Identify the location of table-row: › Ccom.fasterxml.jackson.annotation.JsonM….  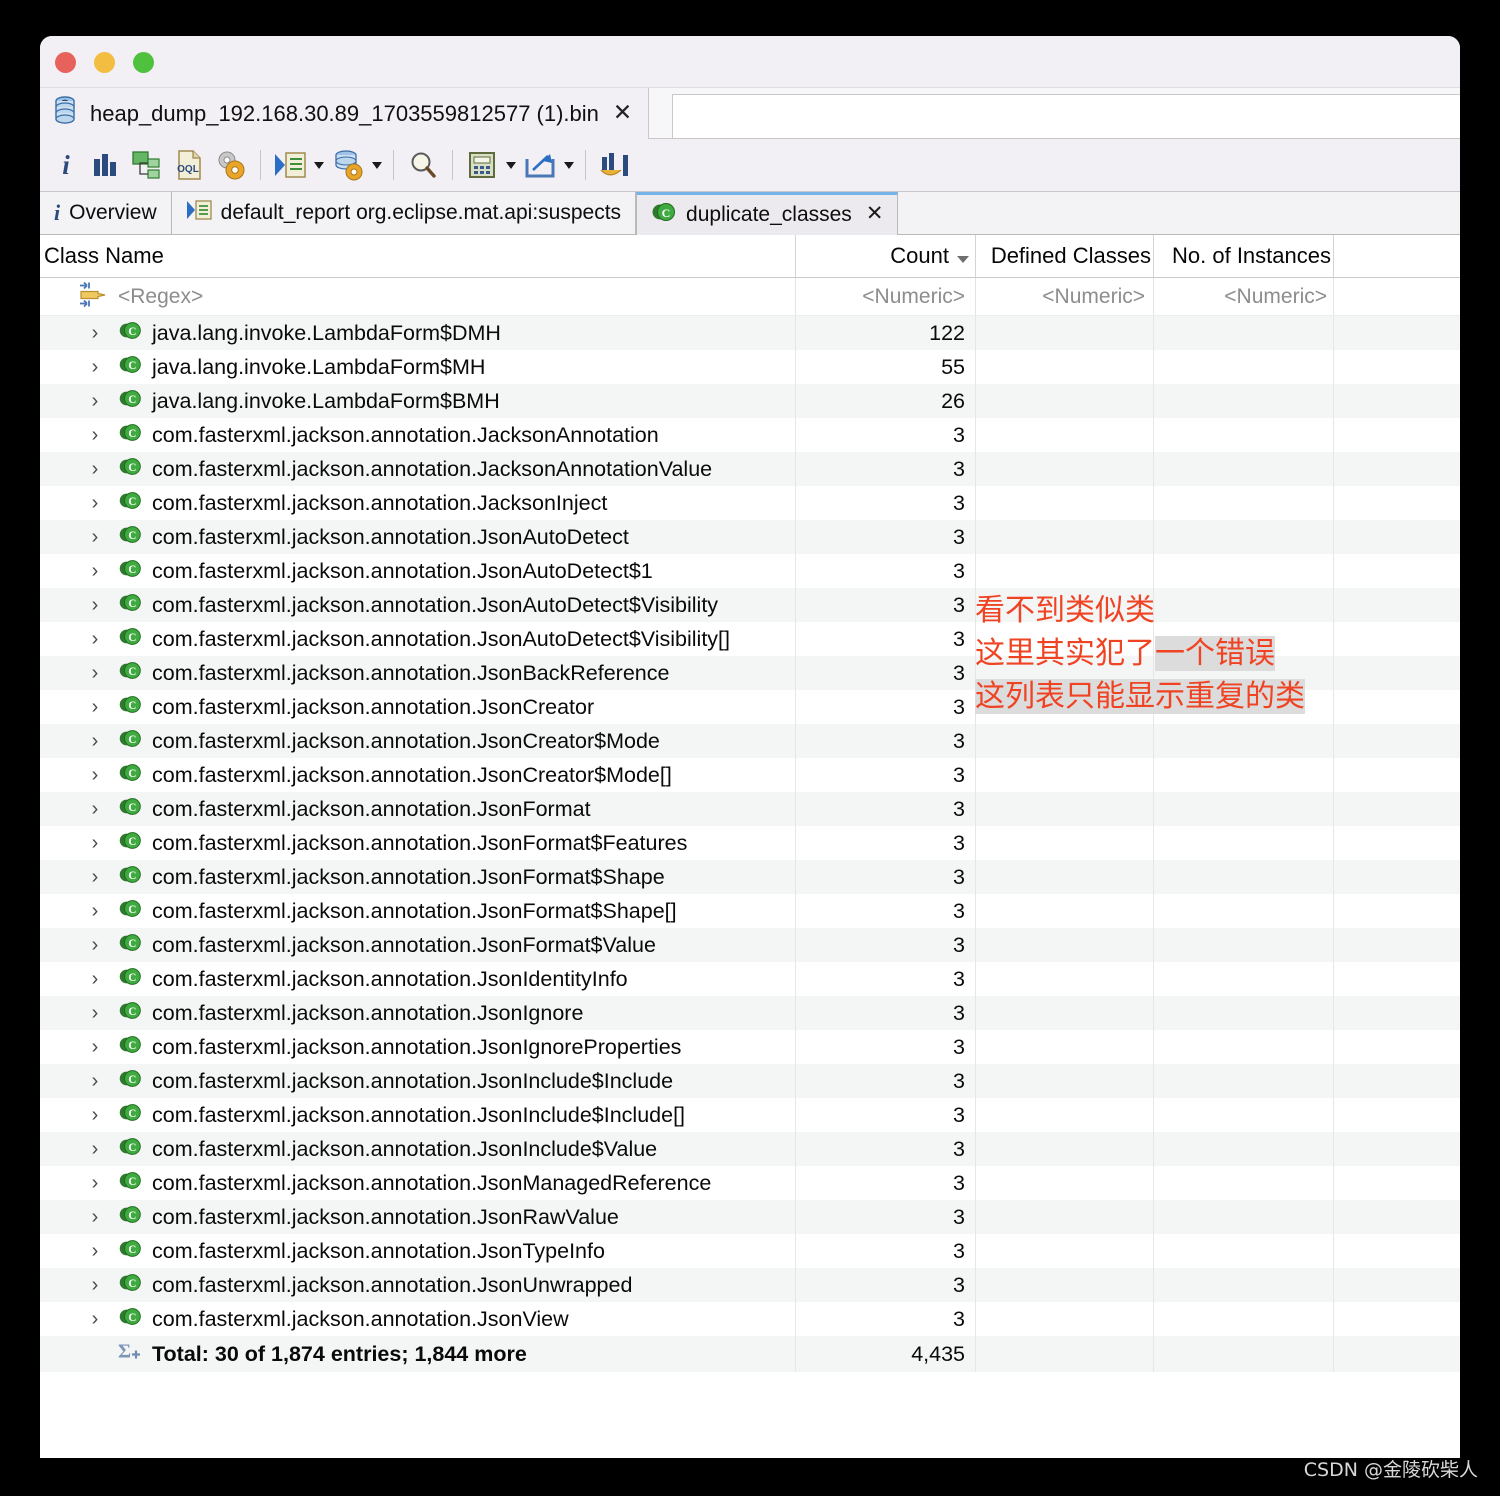
(750, 1183).